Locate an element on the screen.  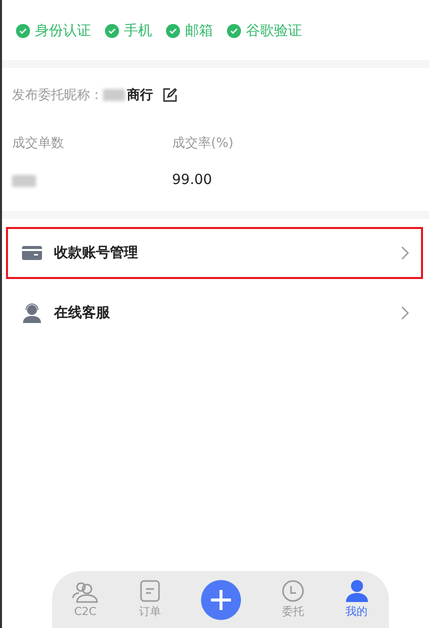
verification-label: 身份认证 is located at coordinates (63, 31).